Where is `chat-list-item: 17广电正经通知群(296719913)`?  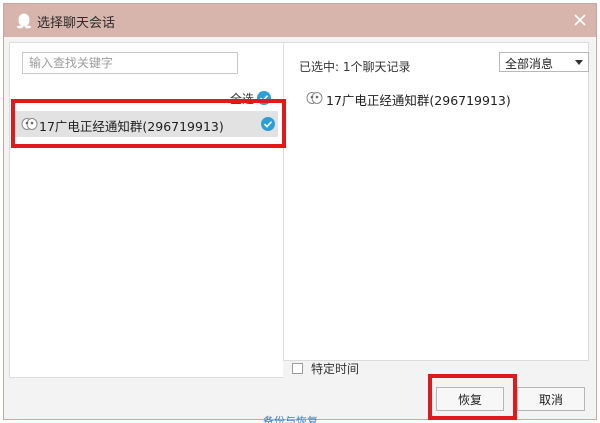 chat-list-item: 17广电正经通知群(296719913) is located at coordinates (146, 124).